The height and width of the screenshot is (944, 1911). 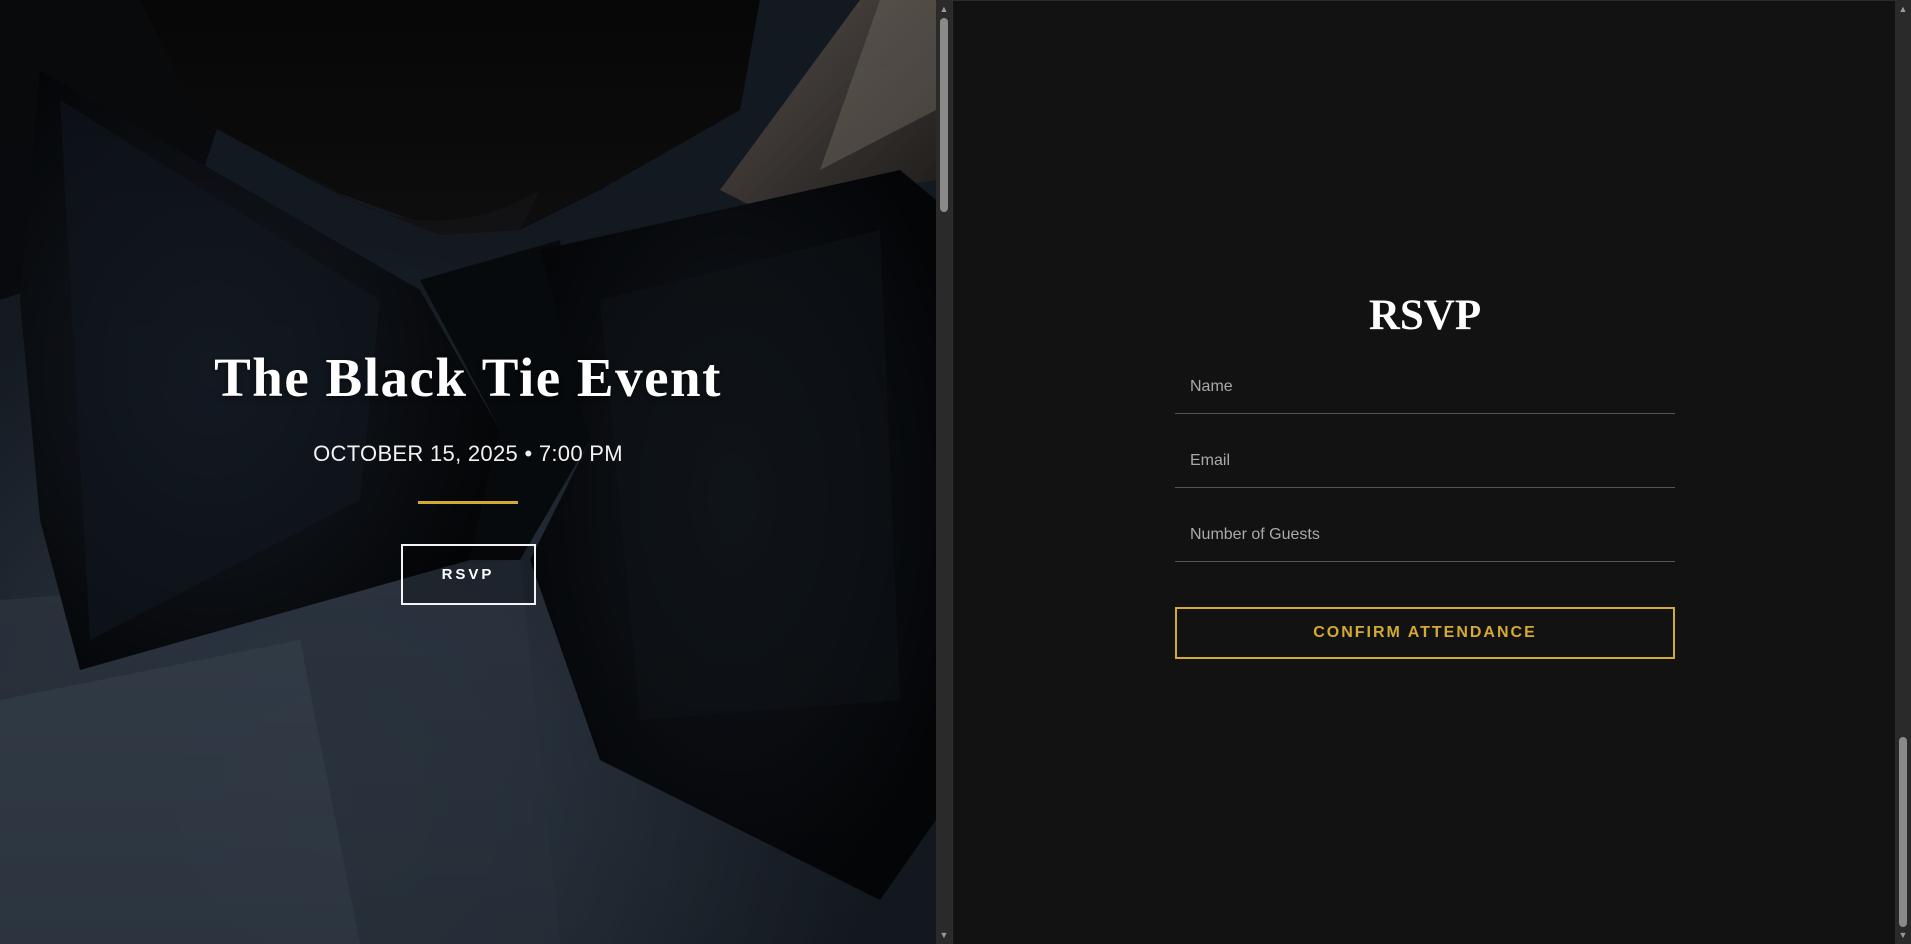 I want to click on email-input, so click(x=1425, y=460).